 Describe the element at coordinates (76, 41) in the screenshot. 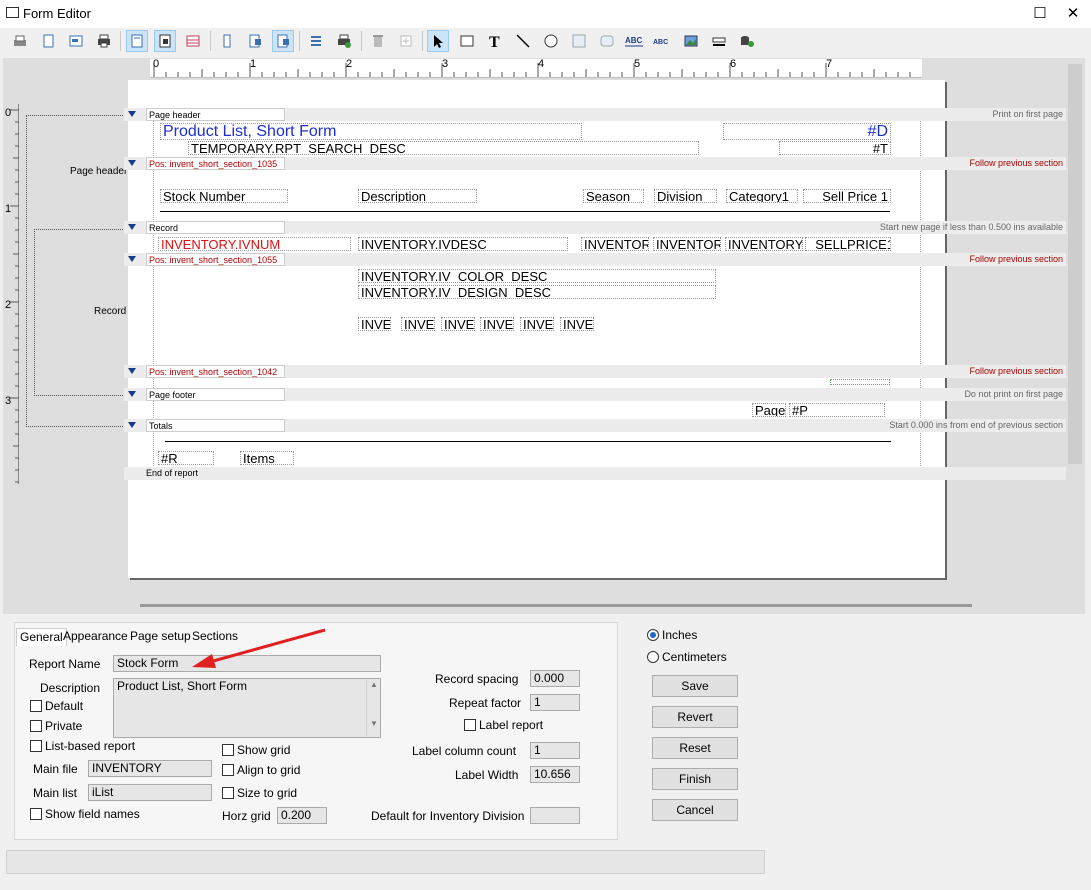

I see `page-layout-icon` at that location.